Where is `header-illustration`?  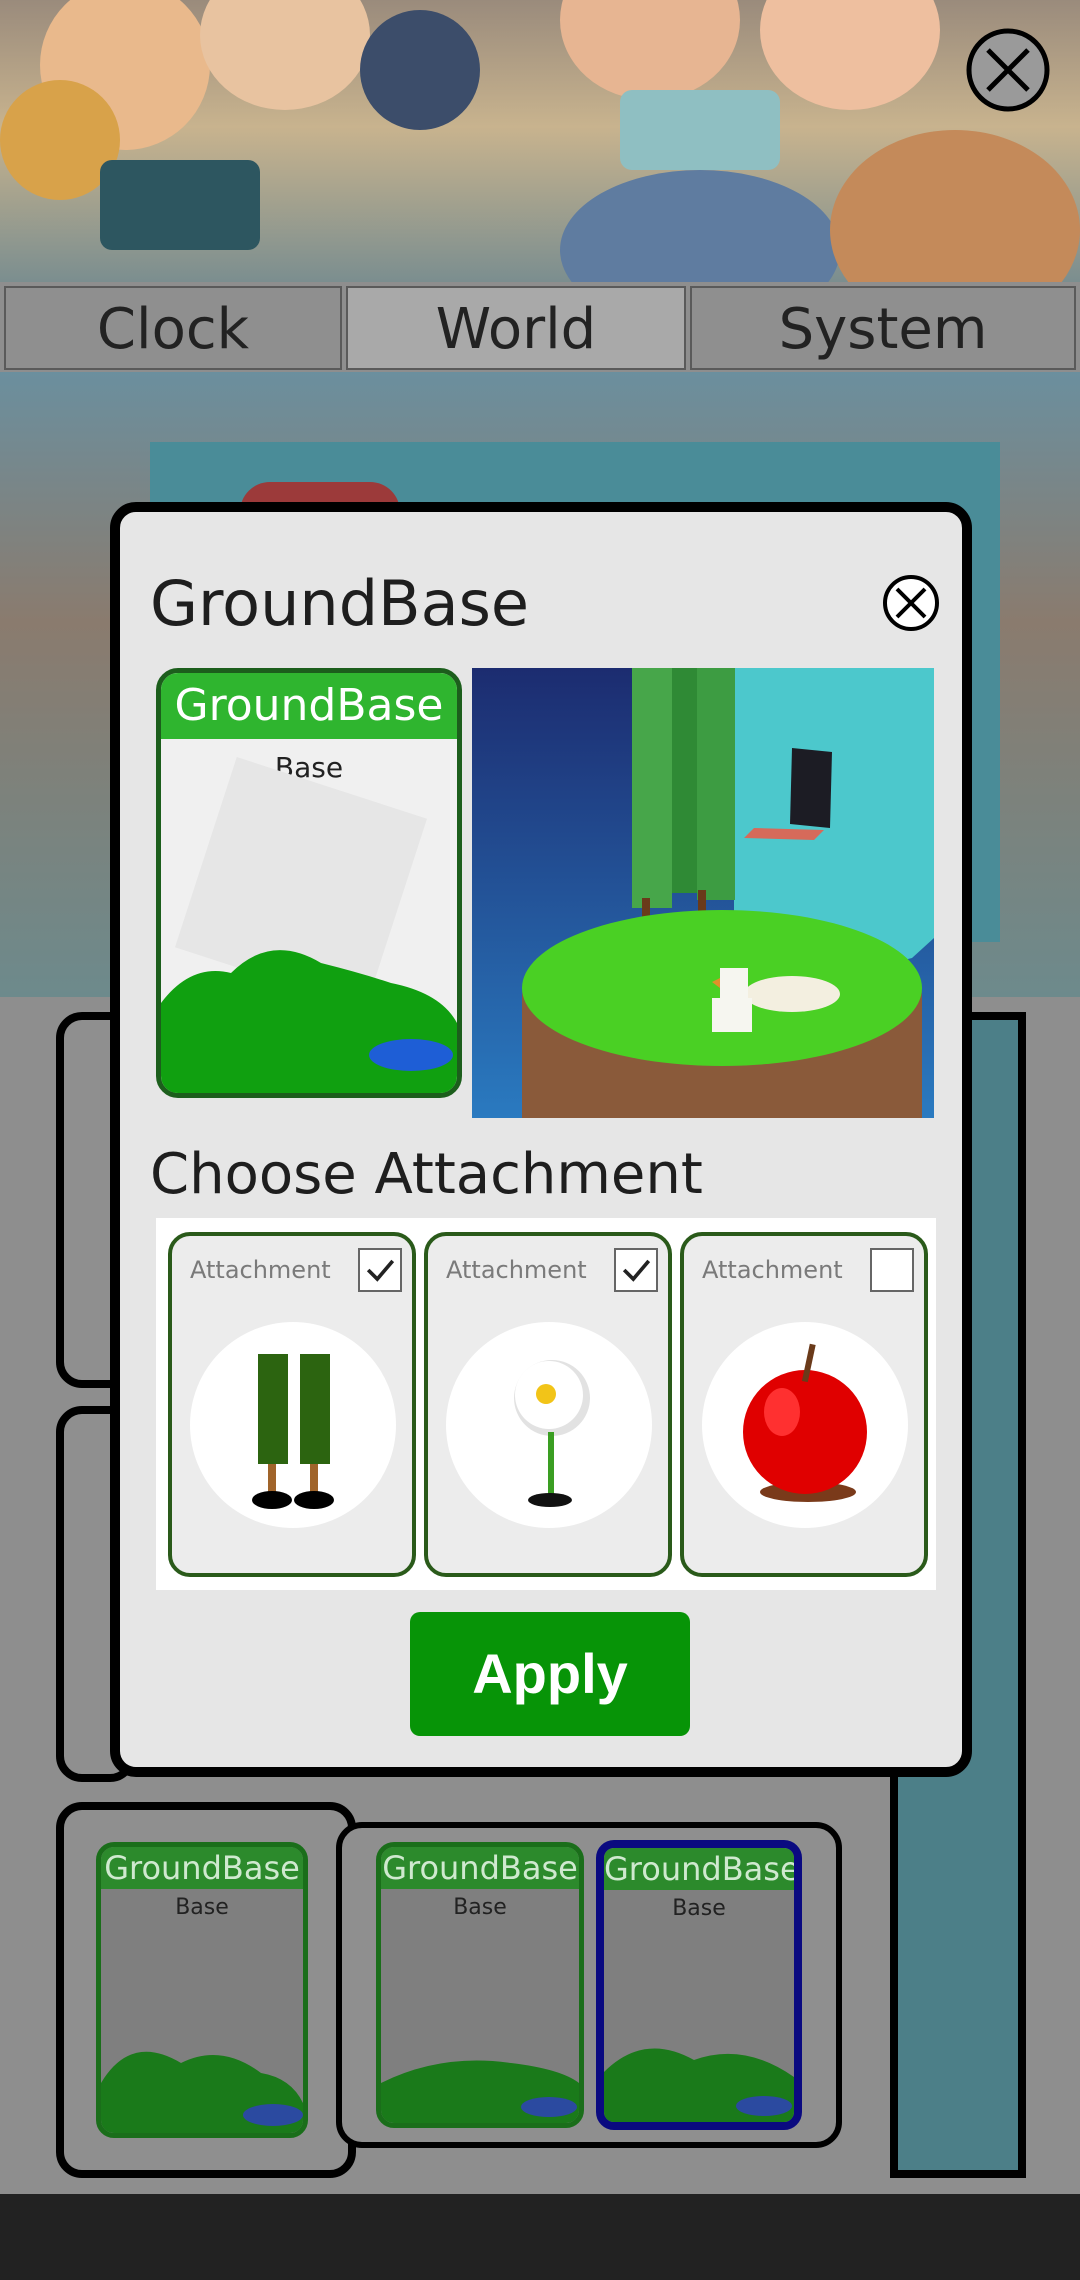
header-illustration is located at coordinates (540, 141).